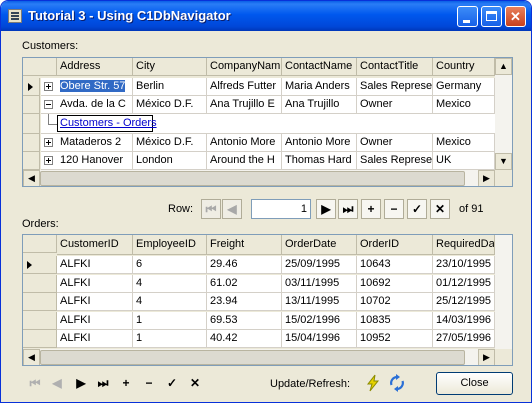 This screenshot has width=532, height=403. What do you see at coordinates (170, 245) in the screenshot?
I see `column-header: EmployeeID` at bounding box center [170, 245].